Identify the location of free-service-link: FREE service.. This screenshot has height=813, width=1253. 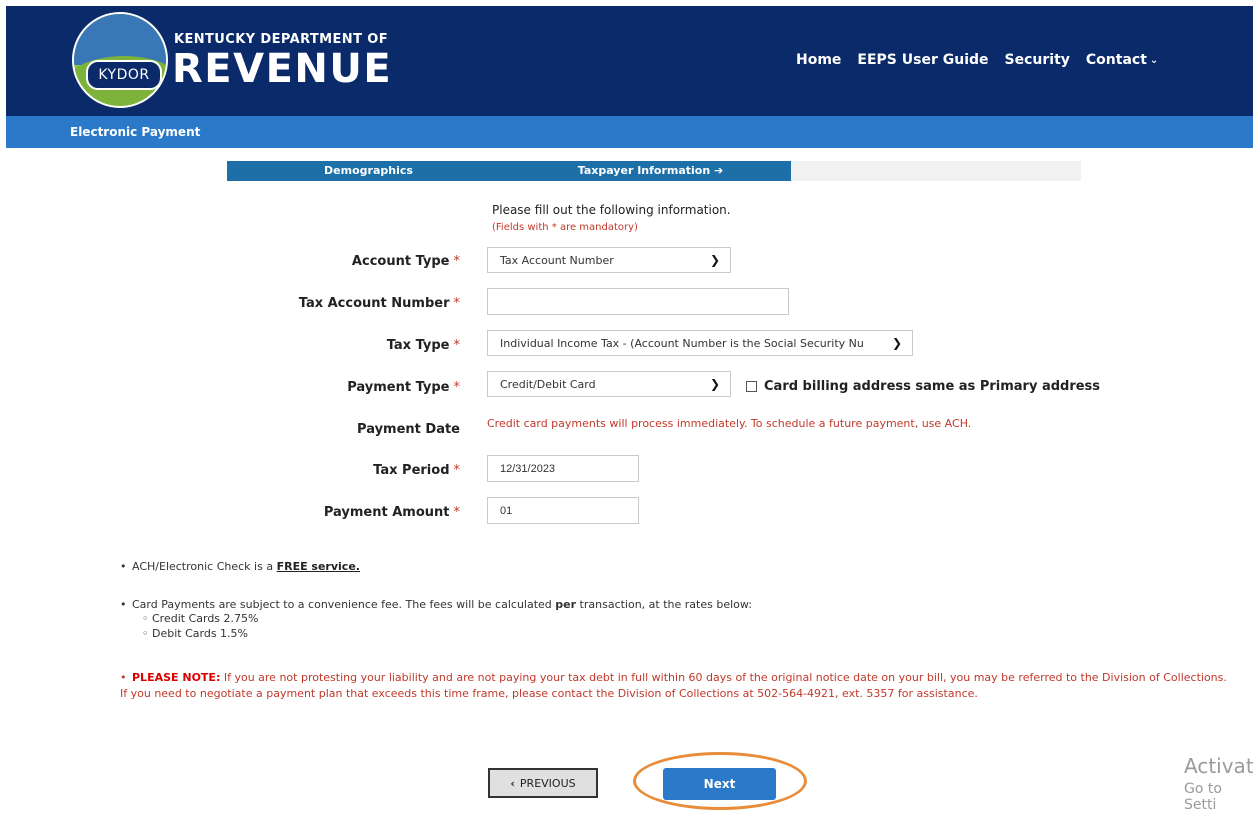
(318, 566).